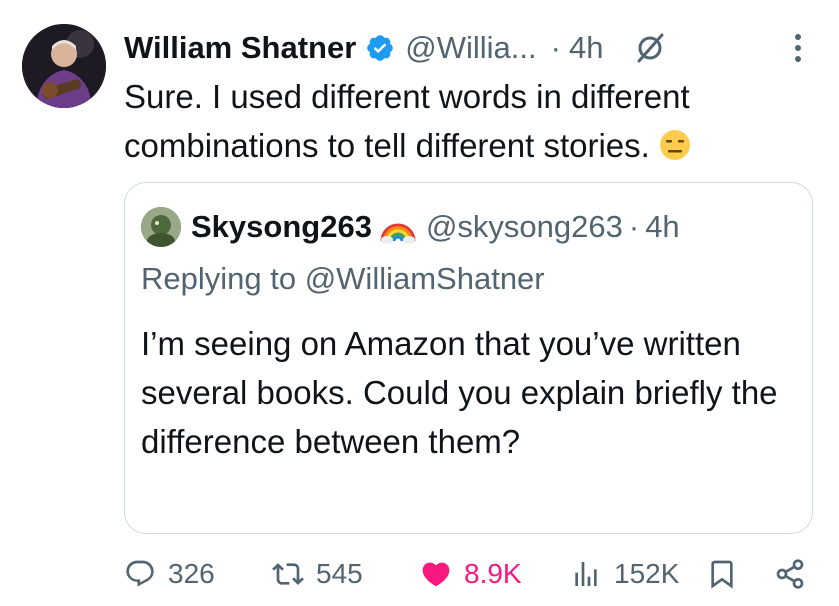 This screenshot has height=606, width=839. Describe the element at coordinates (436, 574) in the screenshot. I see `heart-icon` at that location.